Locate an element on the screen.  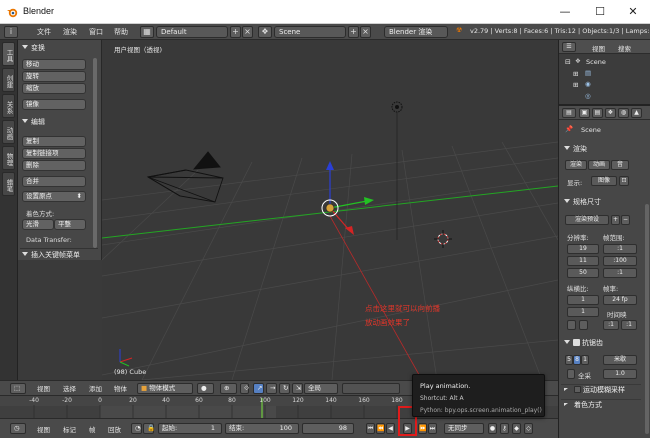
antialiasing-checkbox is located at coordinates (576, 342).